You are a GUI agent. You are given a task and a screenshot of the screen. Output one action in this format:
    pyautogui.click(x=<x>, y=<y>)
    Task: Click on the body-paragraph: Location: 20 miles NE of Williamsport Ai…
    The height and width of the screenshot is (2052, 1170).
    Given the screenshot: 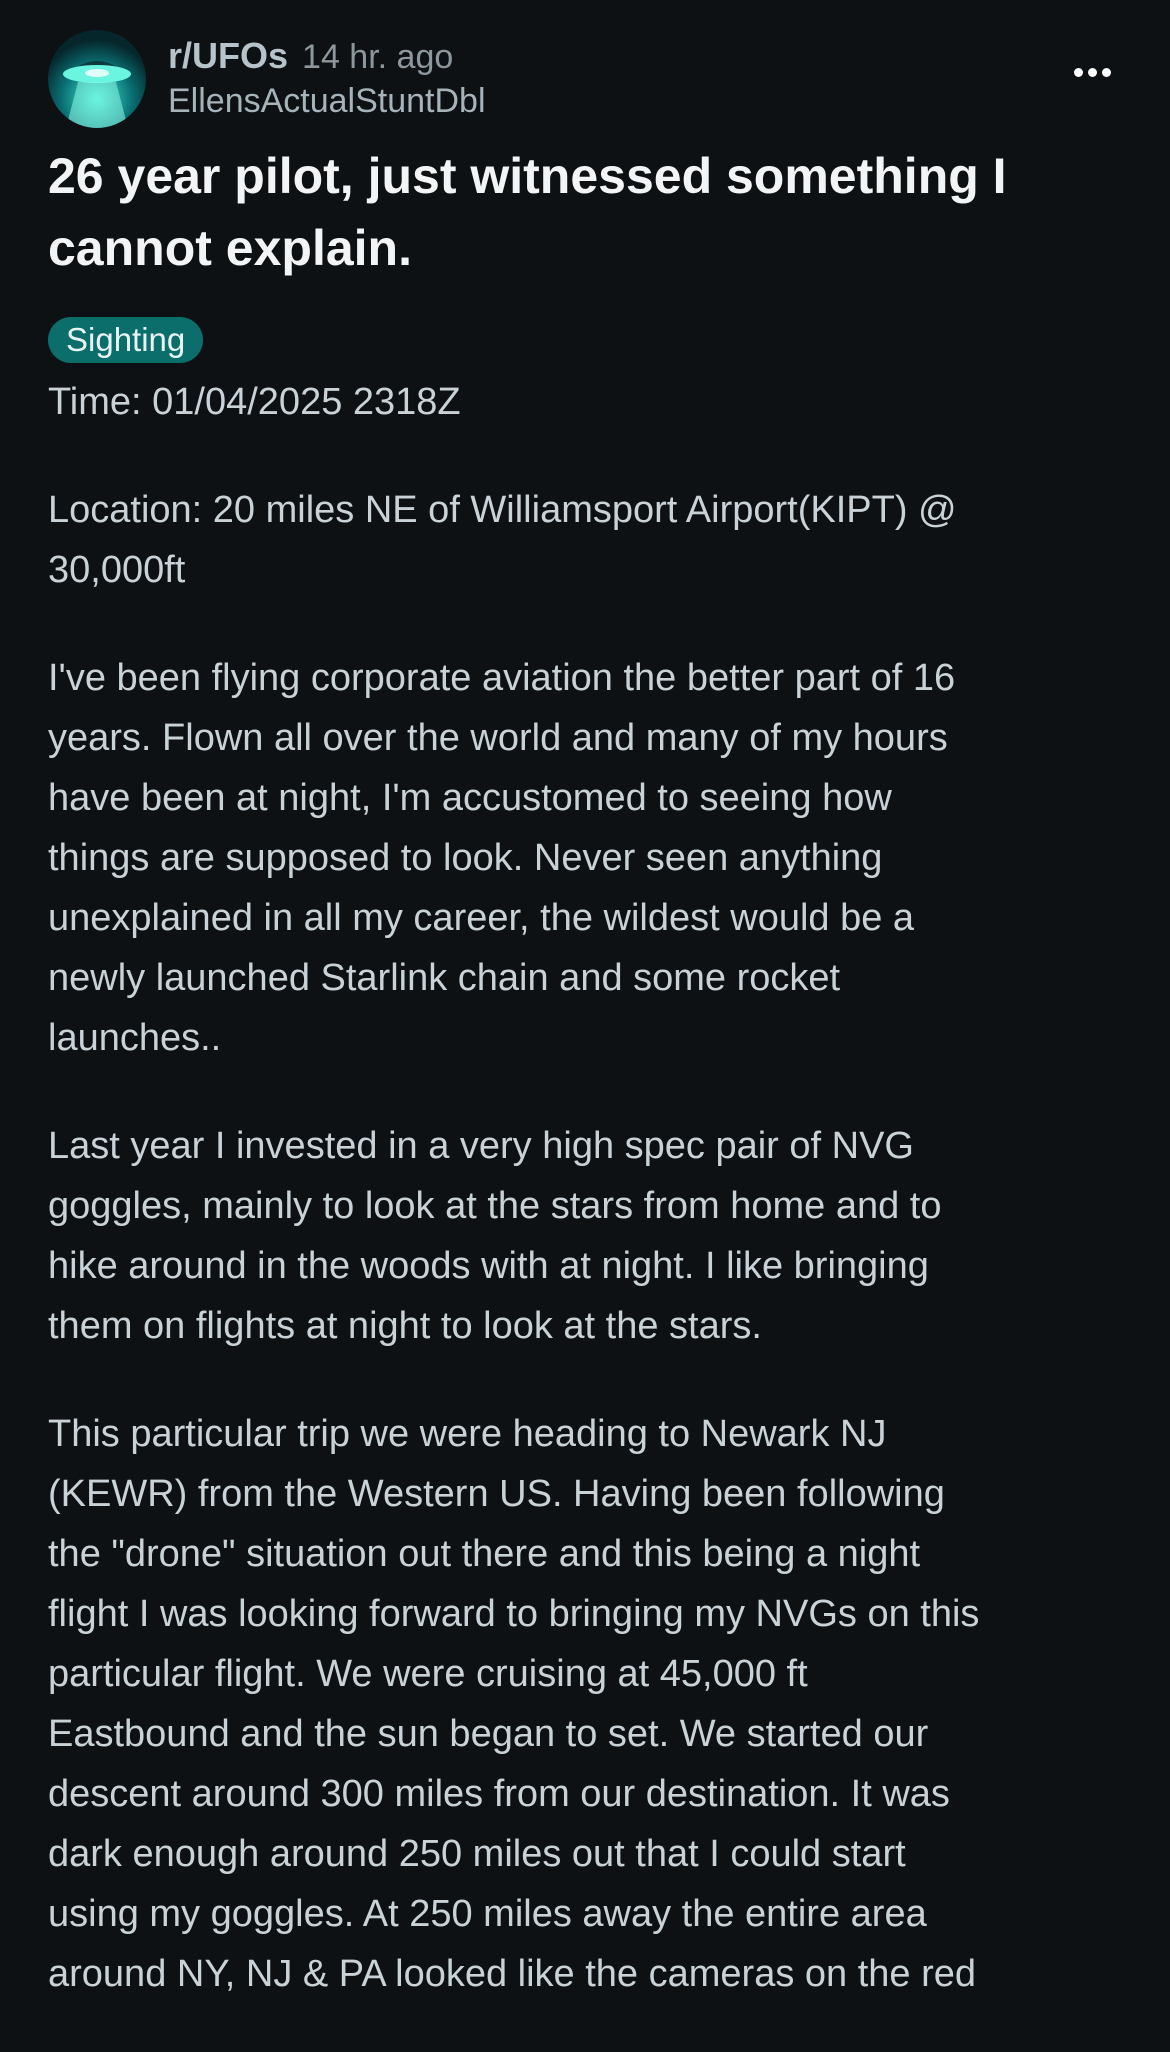 What is the action you would take?
    pyautogui.click(x=502, y=540)
    